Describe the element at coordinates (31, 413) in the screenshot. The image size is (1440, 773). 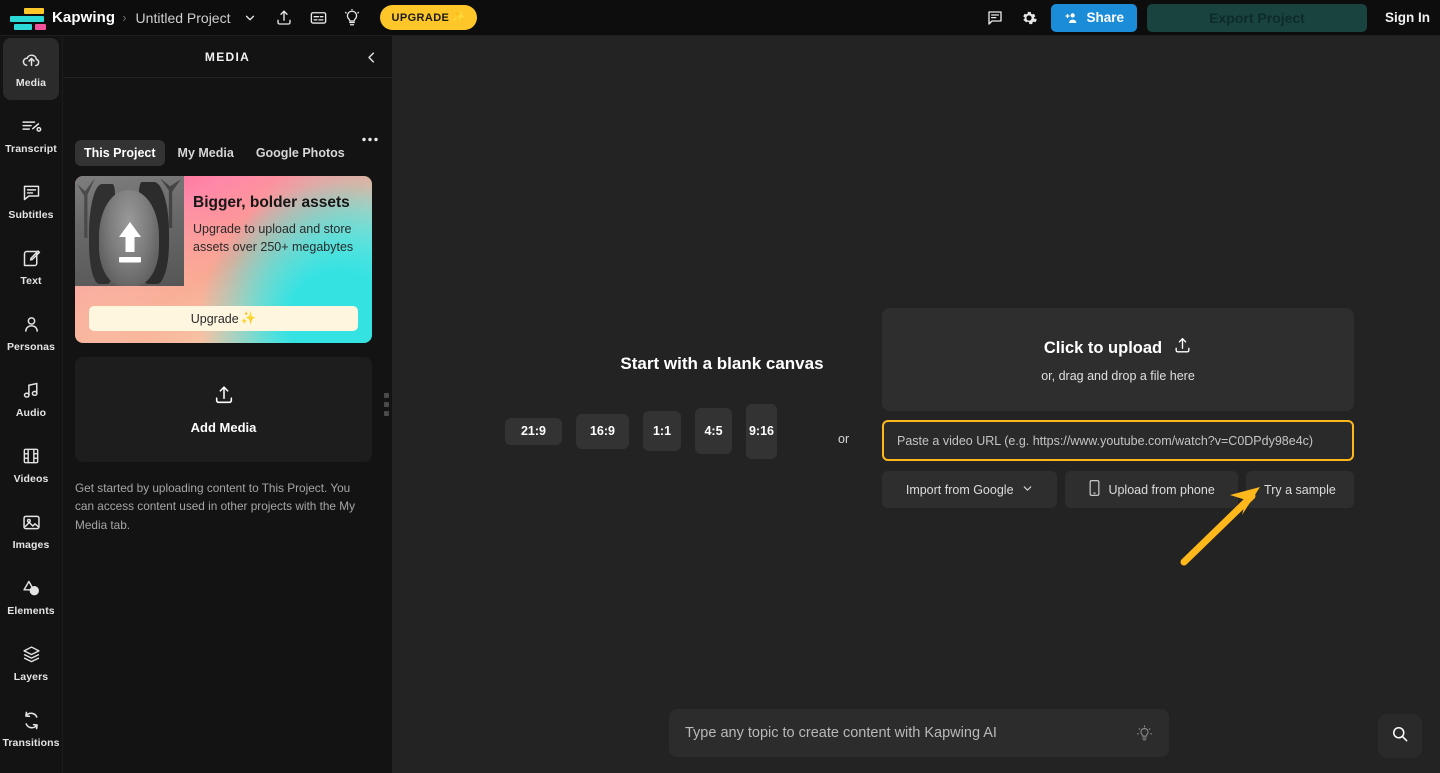
I see `sidebar-item-label: Audio` at that location.